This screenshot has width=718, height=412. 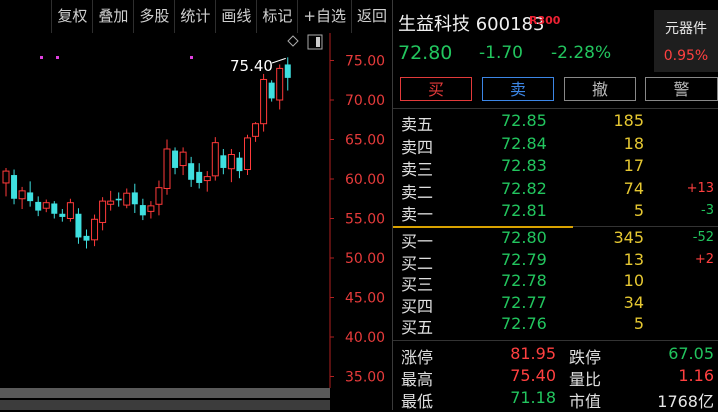 What do you see at coordinates (585, 401) in the screenshot?
I see `stat-label: 市值` at bounding box center [585, 401].